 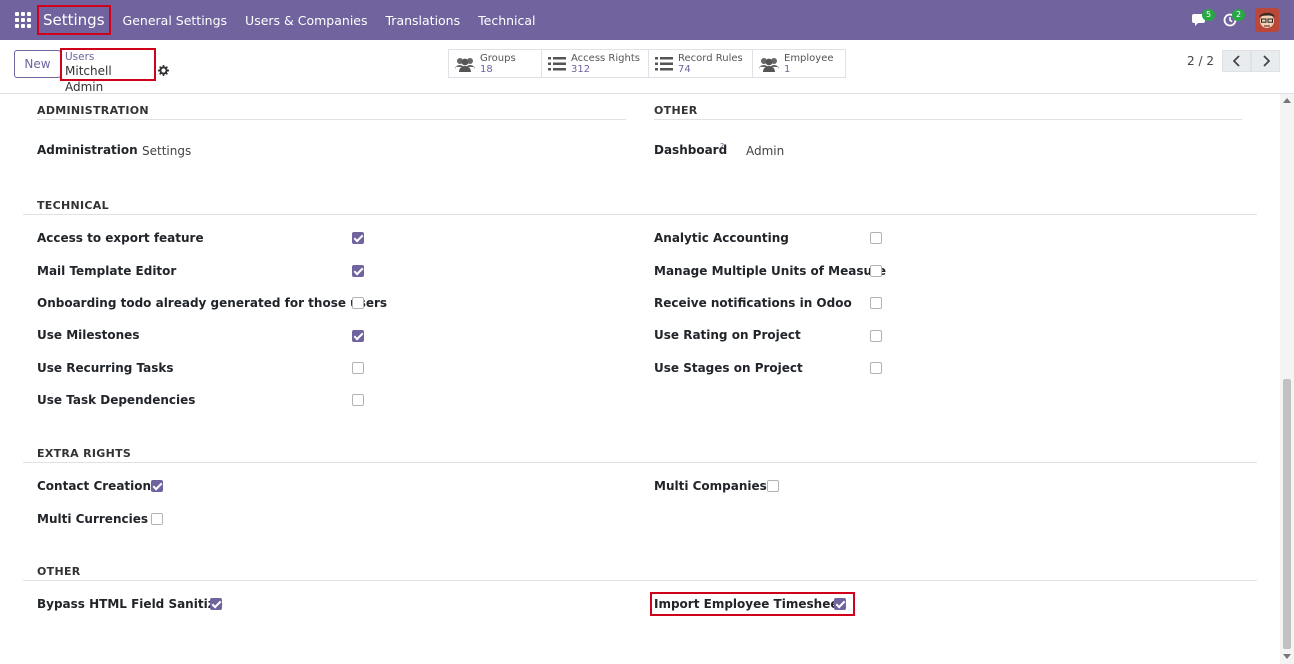 What do you see at coordinates (728, 368) in the screenshot?
I see `field-label: Use Stages on Project` at bounding box center [728, 368].